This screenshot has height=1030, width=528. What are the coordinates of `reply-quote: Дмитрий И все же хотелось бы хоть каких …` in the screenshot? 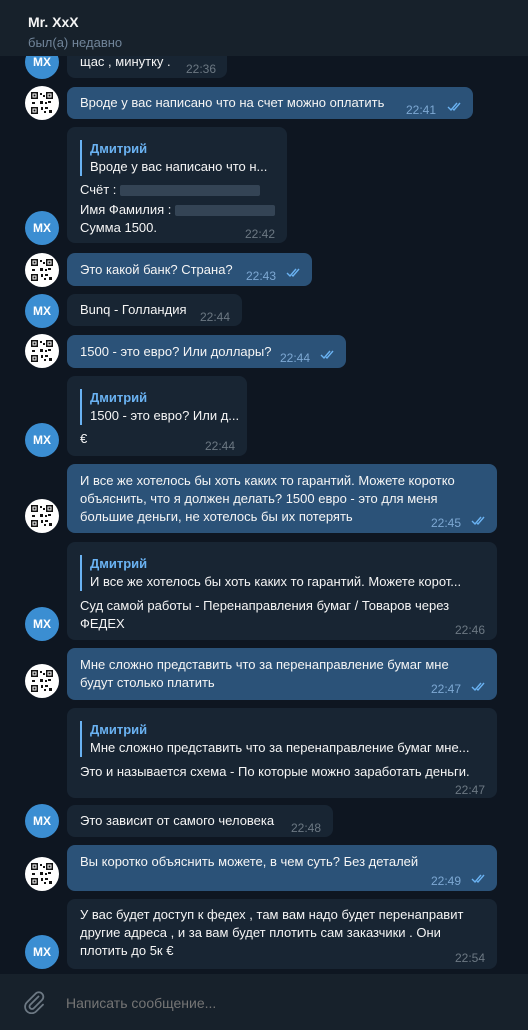 It's located at (270, 573).